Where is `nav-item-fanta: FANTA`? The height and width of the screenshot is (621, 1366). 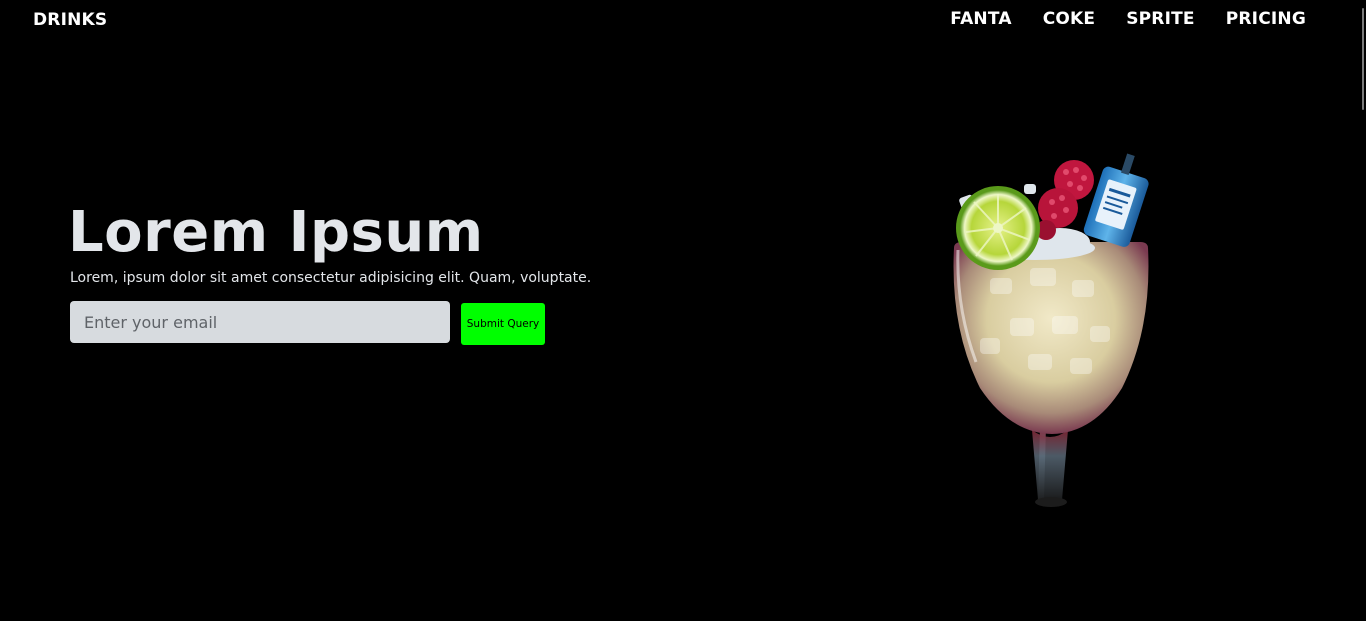
nav-item-fanta: FANTA is located at coordinates (980, 19).